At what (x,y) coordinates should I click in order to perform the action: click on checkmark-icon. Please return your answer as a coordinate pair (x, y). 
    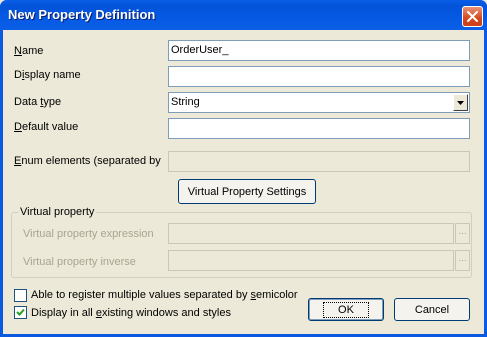
    Looking at the image, I should click on (20, 312).